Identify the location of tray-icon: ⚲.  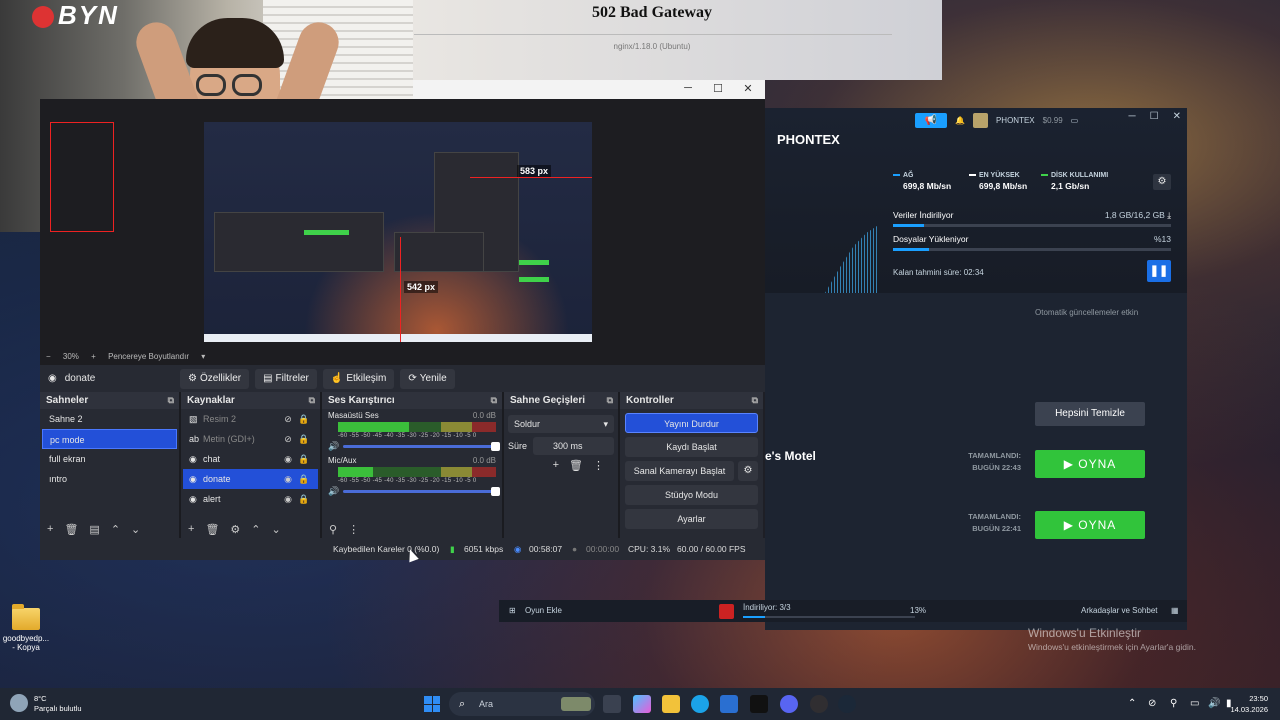
(1173, 703).